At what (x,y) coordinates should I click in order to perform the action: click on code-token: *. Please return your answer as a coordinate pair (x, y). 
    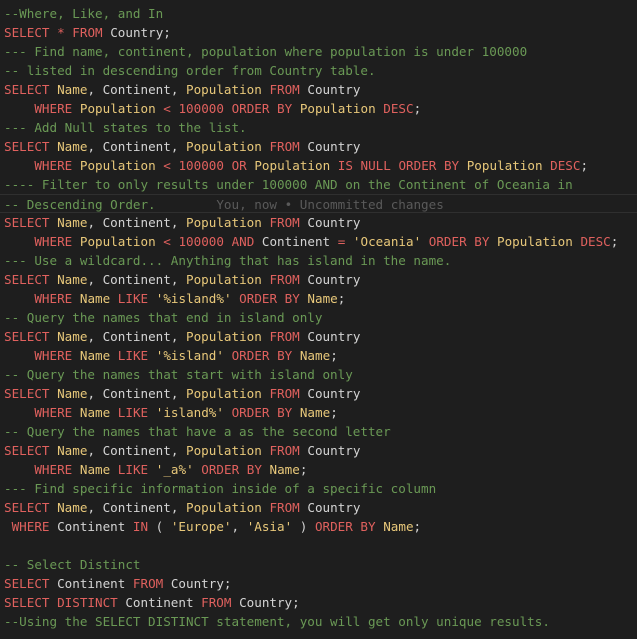
    Looking at the image, I should click on (61, 32).